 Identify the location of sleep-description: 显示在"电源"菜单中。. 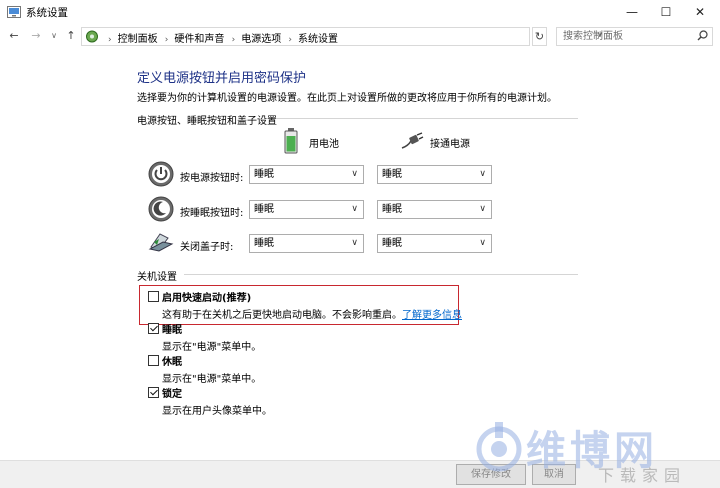
(212, 347).